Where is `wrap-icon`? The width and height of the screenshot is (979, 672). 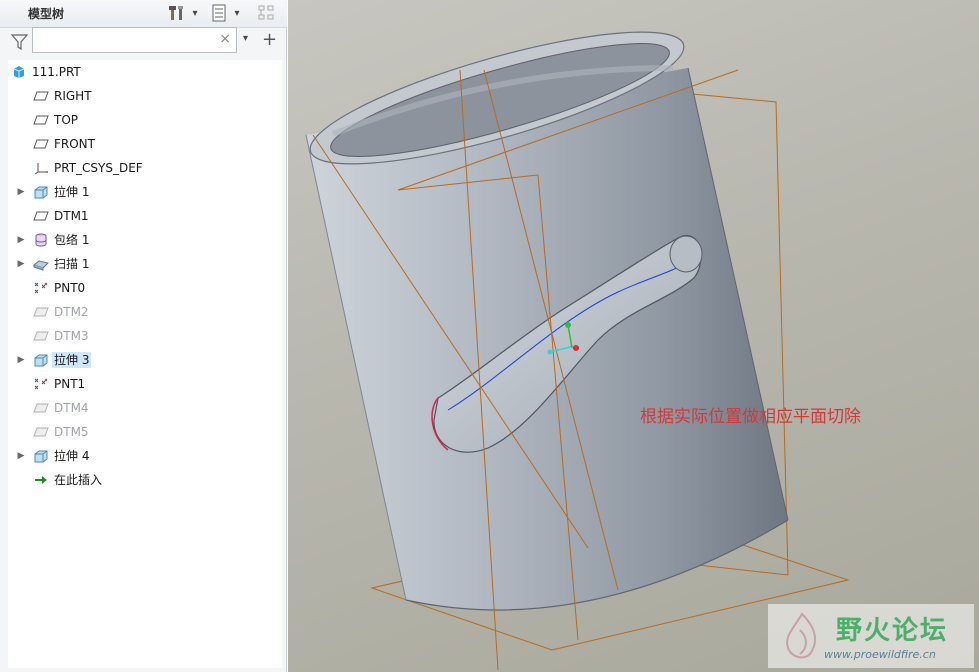 wrap-icon is located at coordinates (41, 240).